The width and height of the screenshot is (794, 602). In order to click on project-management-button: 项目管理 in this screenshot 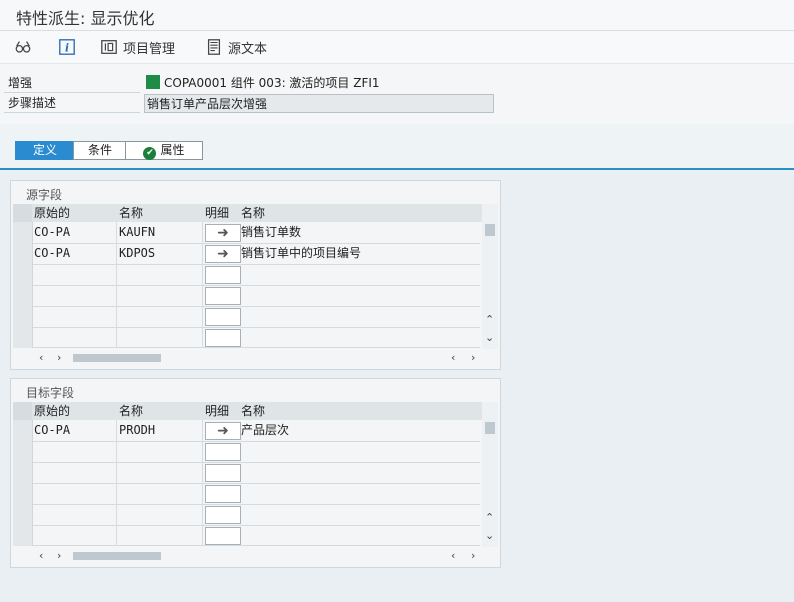, I will do `click(137, 47)`.